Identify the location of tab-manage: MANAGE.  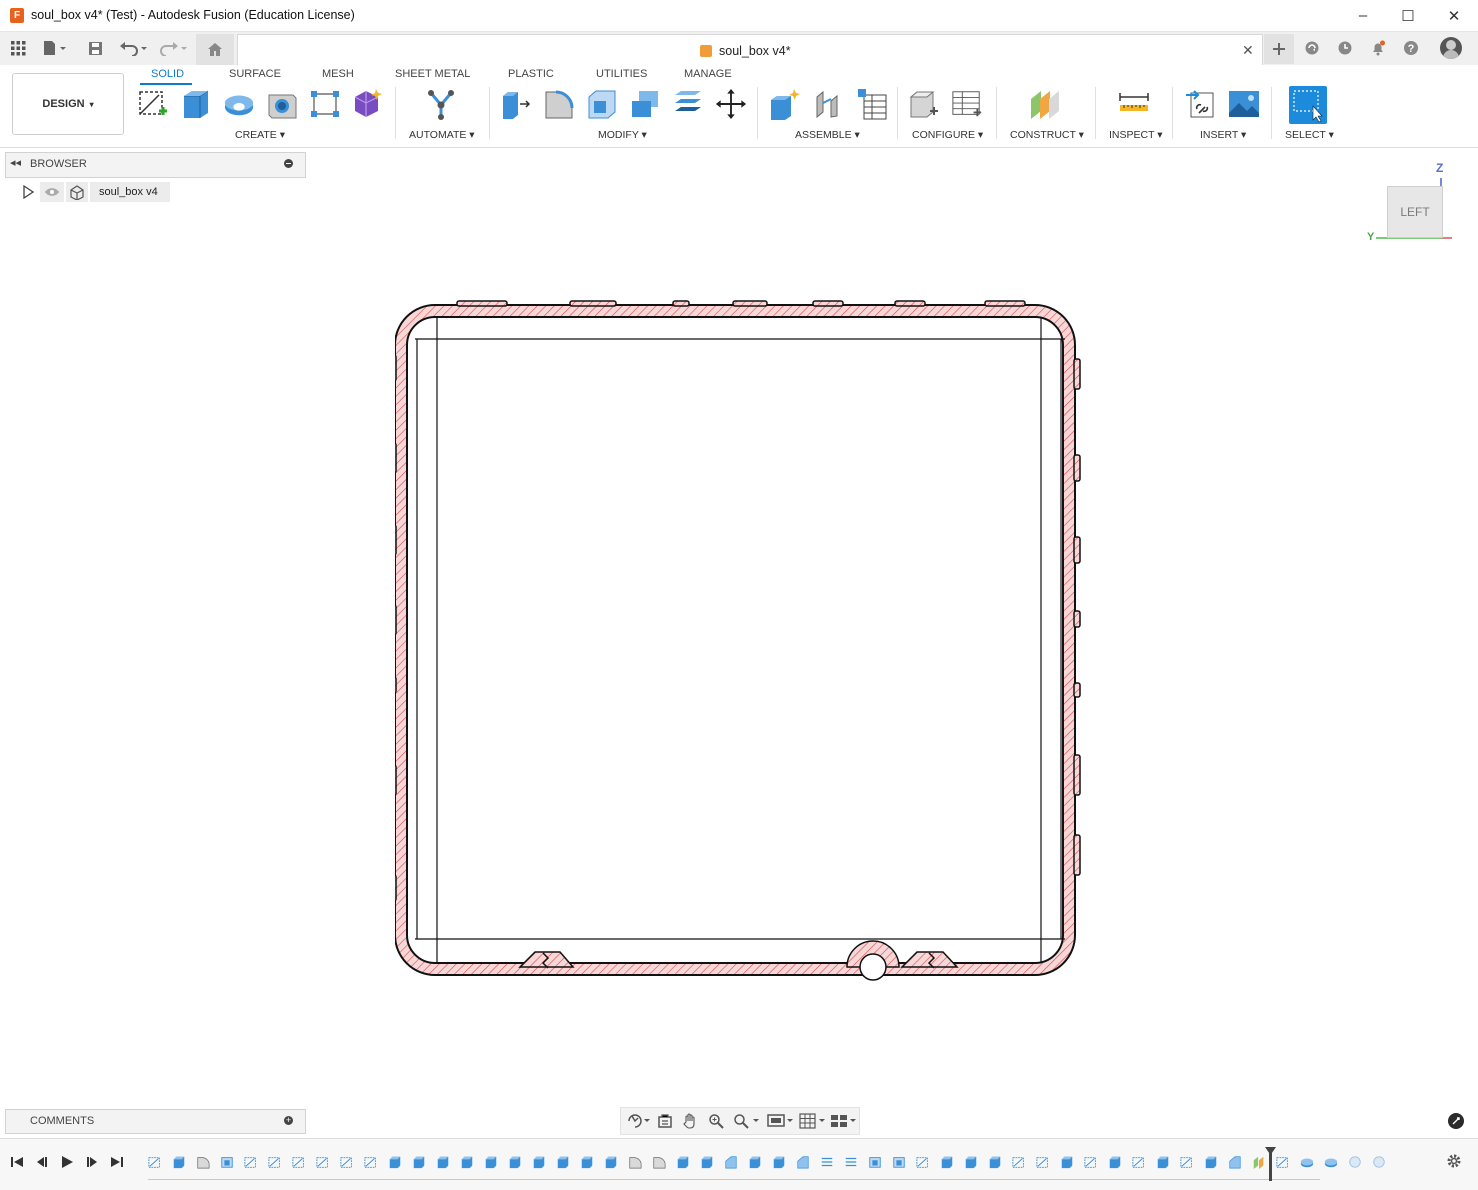
(708, 74).